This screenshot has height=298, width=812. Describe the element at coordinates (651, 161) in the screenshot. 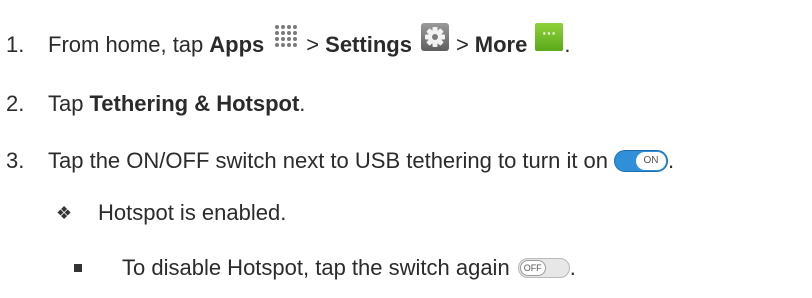

I see `toggle-on-label: ON` at that location.